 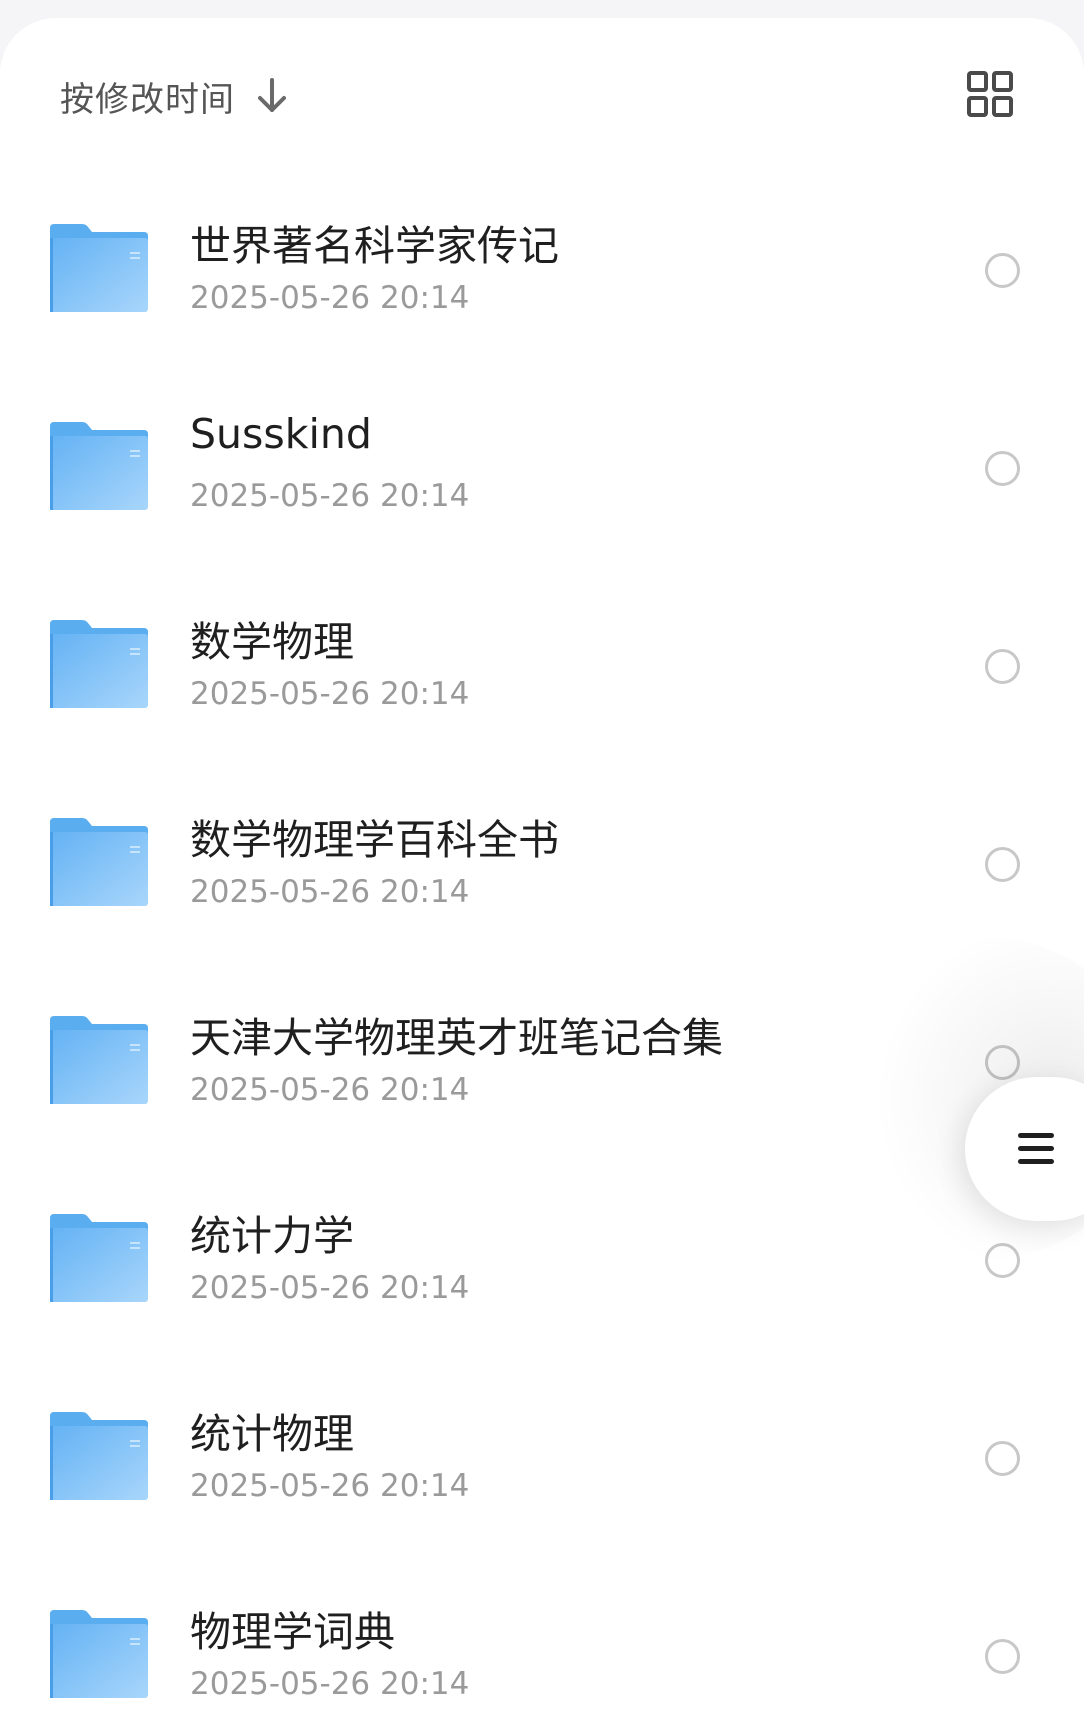 I want to click on folder-name: 数学物理, so click(x=272, y=642).